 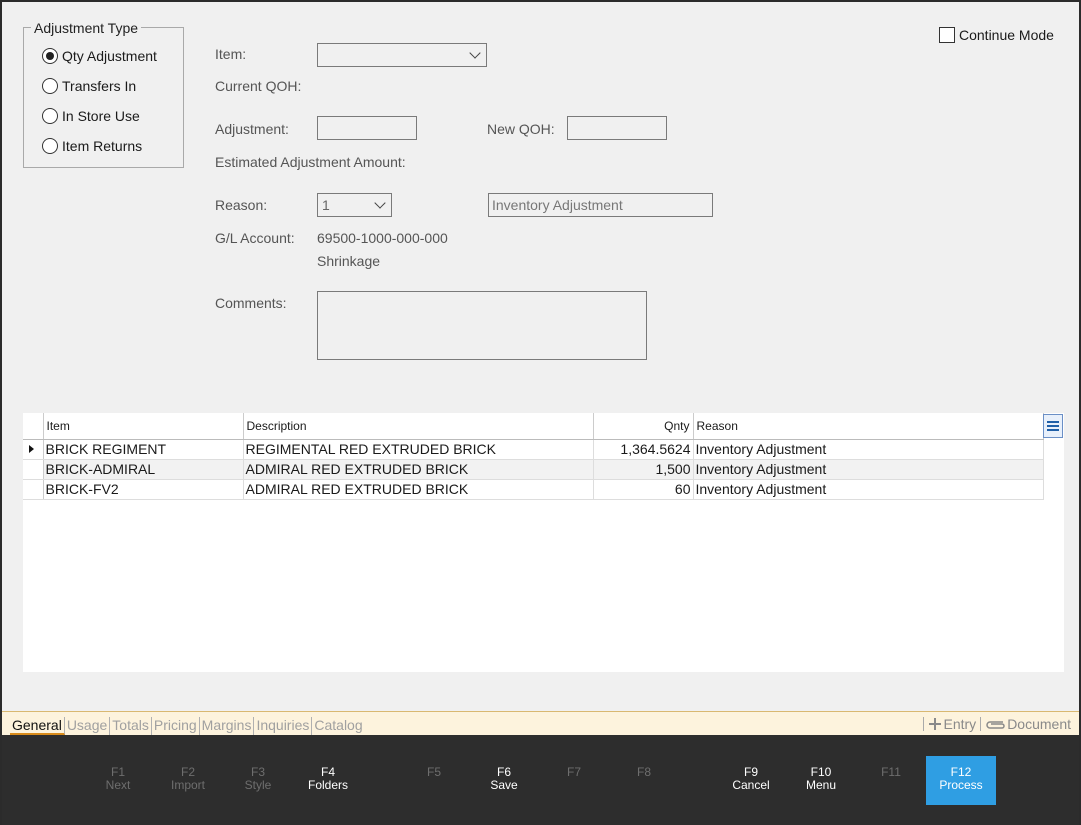 I want to click on fkey-label: Menu, so click(x=821, y=785).